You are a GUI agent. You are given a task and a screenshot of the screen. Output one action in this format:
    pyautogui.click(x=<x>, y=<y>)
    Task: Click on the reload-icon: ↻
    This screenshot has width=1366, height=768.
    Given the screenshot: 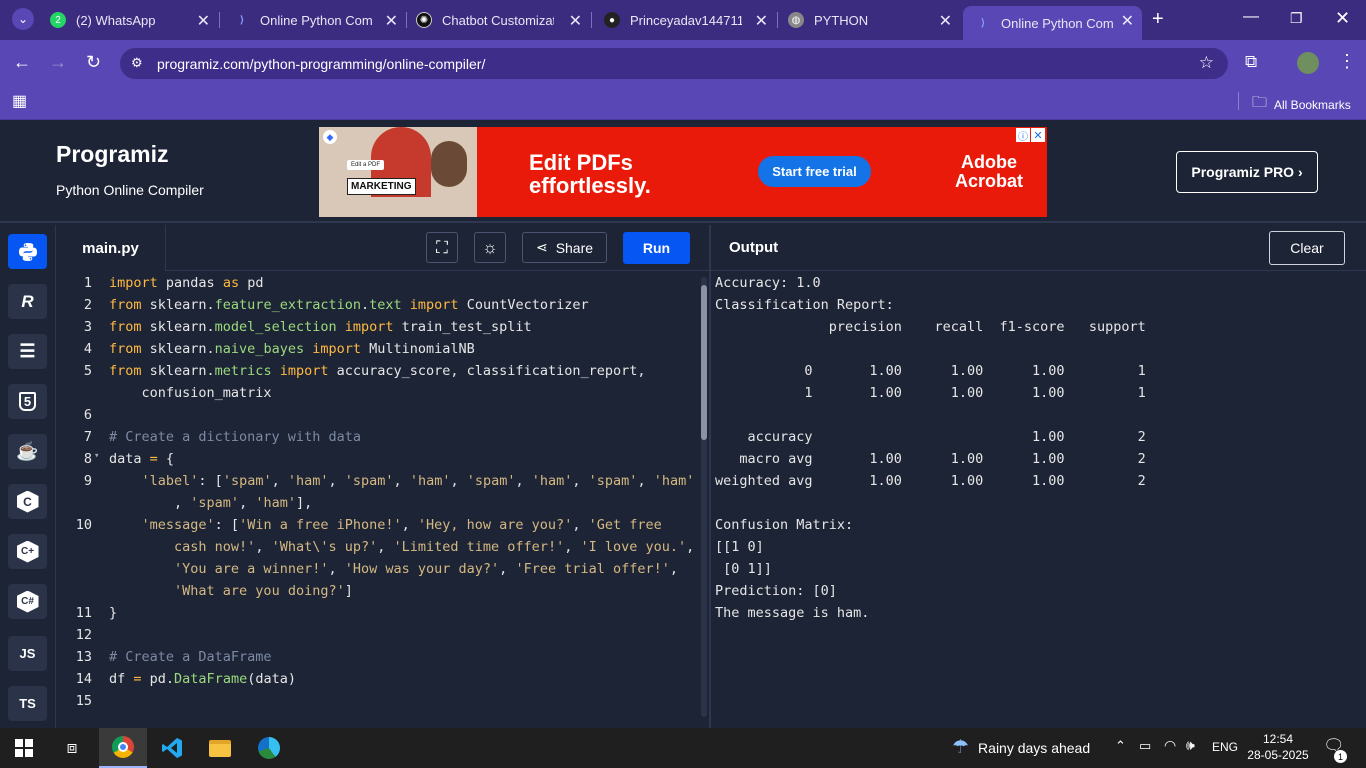 What is the action you would take?
    pyautogui.click(x=93, y=62)
    